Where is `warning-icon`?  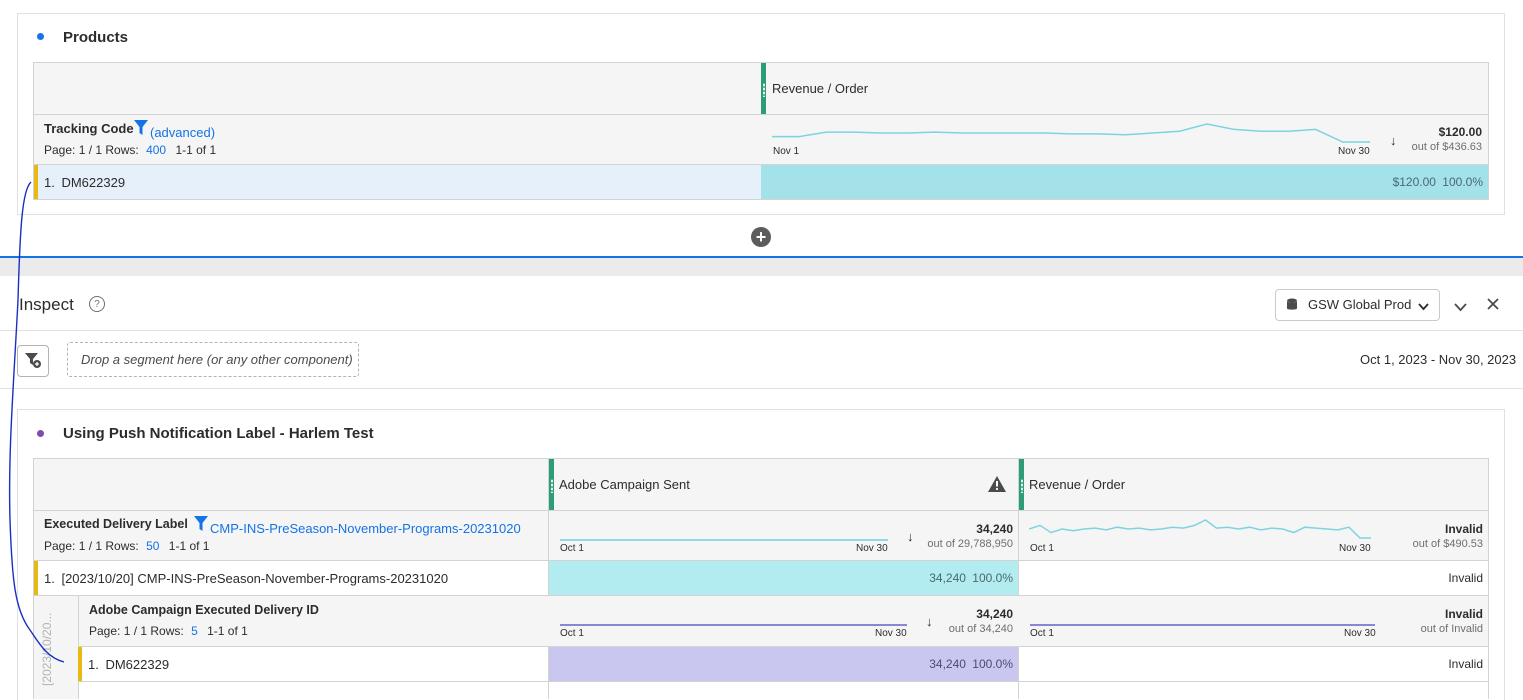 warning-icon is located at coordinates (997, 485).